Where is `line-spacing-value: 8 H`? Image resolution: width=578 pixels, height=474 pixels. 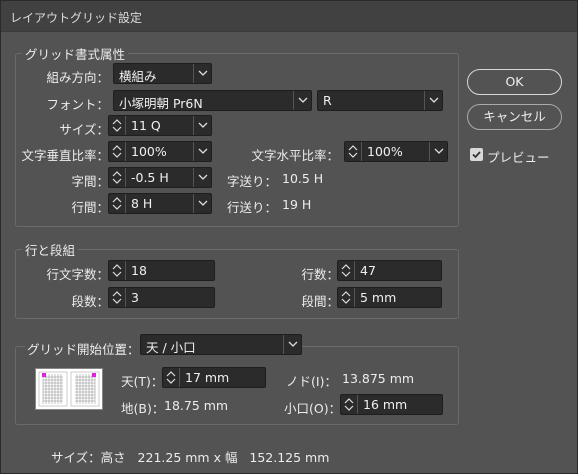
line-spacing-value: 8 H is located at coordinates (142, 203).